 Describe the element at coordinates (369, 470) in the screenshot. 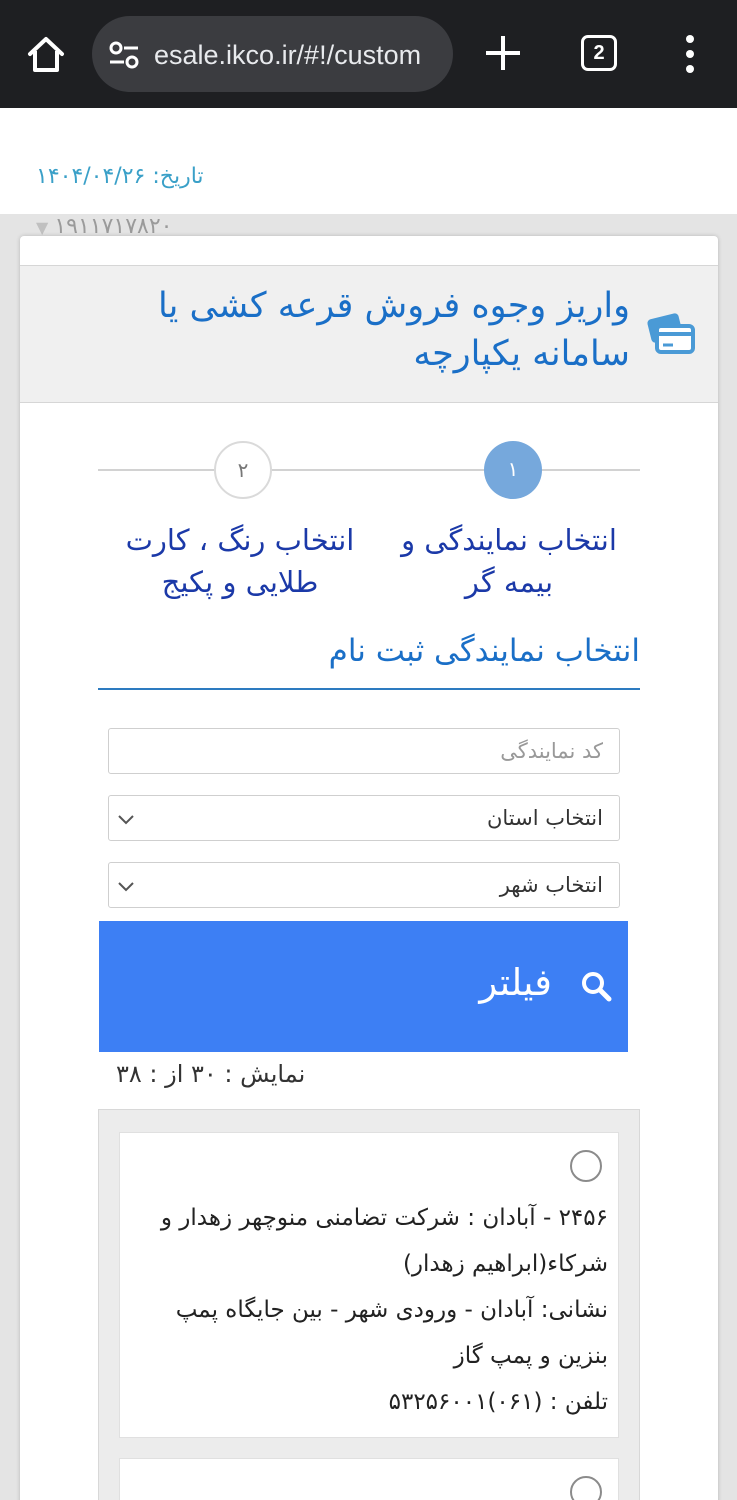

I see `stepper-line` at that location.